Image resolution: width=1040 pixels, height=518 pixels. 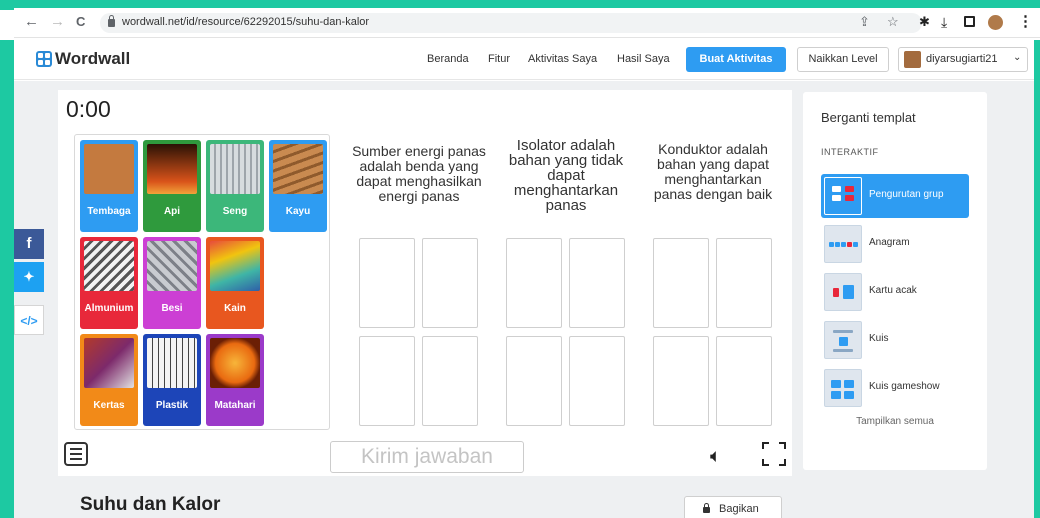 I want to click on fire-image, so click(x=172, y=169).